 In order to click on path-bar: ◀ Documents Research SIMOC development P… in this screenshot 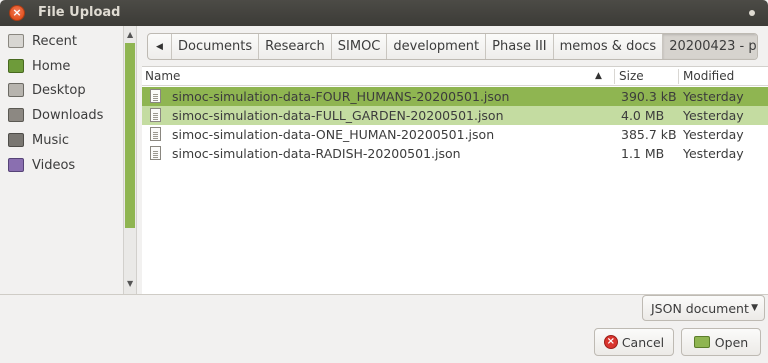, I will do `click(452, 46)`.